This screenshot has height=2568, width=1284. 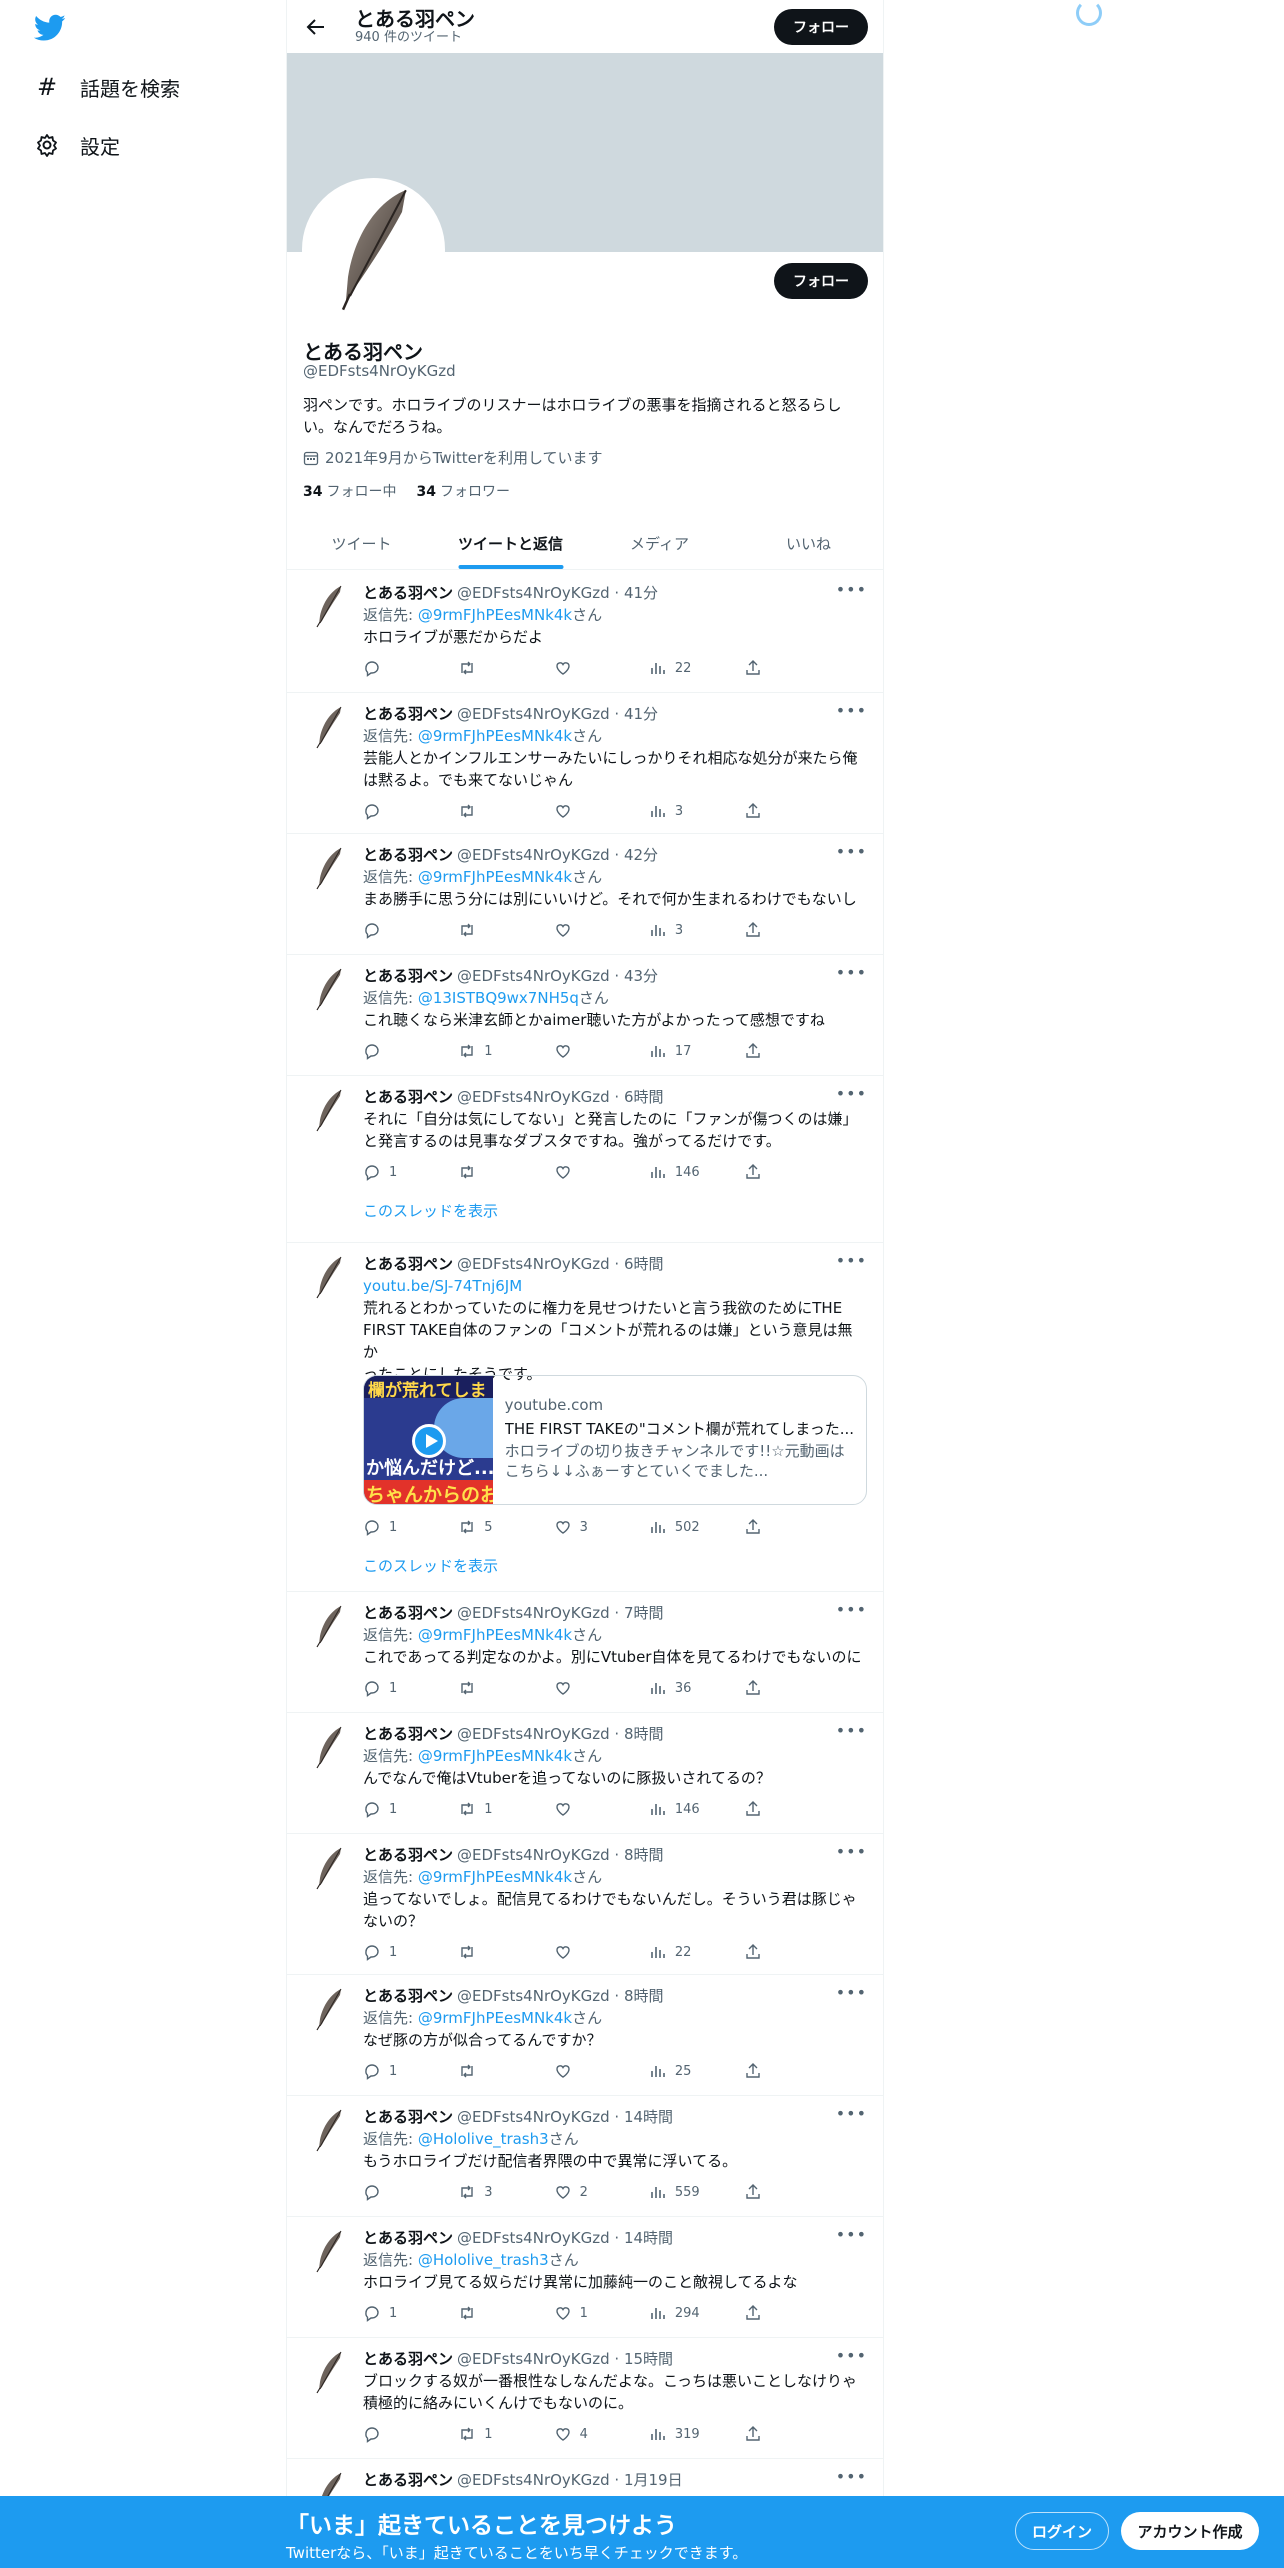 I want to click on tweet: とある羽ペン @EDFsts4NrOyKGzd · 1月19日 •••, so click(x=585, y=2487).